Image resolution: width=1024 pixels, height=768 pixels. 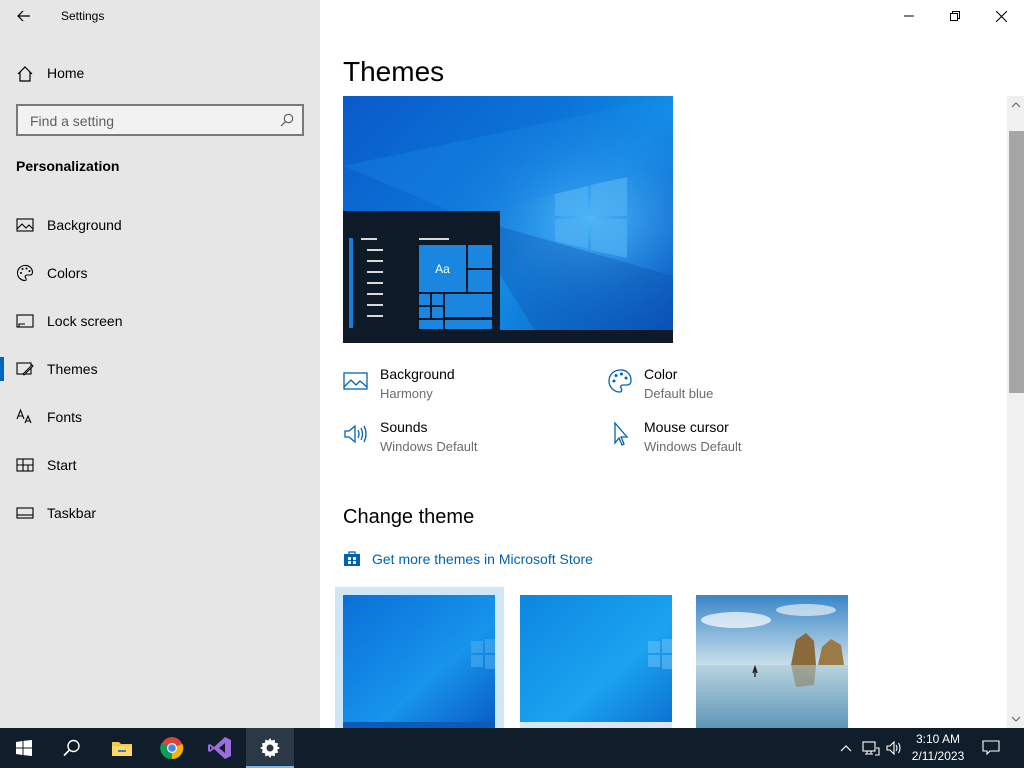 I want to click on window-title: Settings, so click(x=83, y=16).